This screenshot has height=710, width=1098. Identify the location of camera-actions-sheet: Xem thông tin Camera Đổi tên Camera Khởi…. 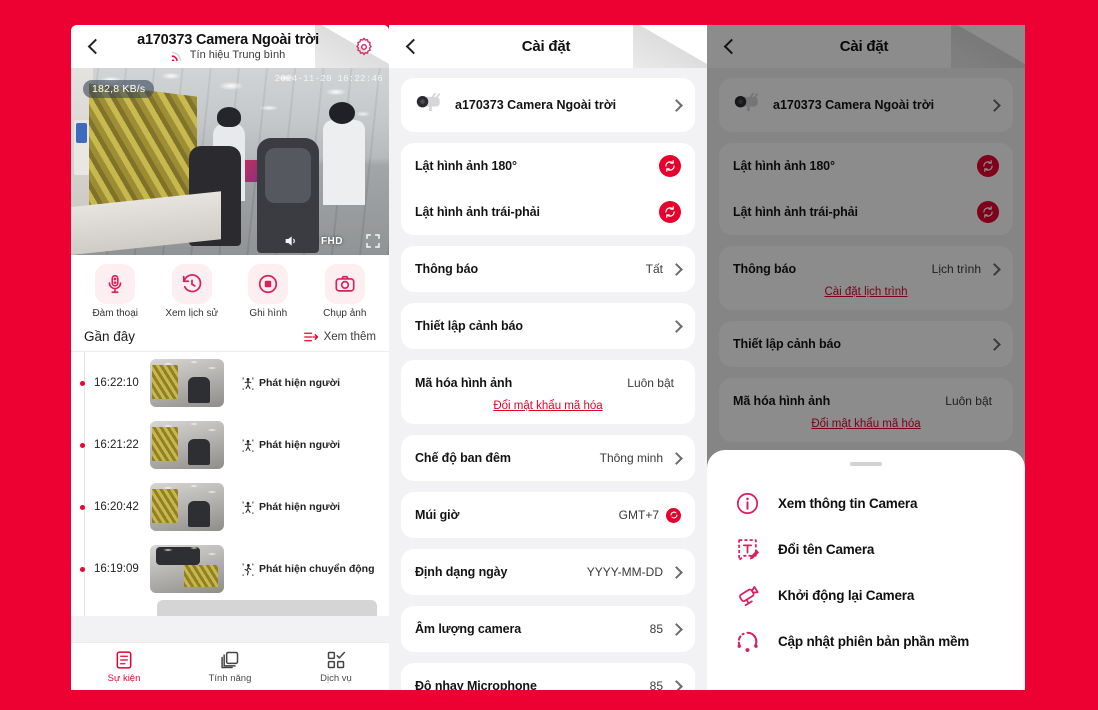
(866, 570).